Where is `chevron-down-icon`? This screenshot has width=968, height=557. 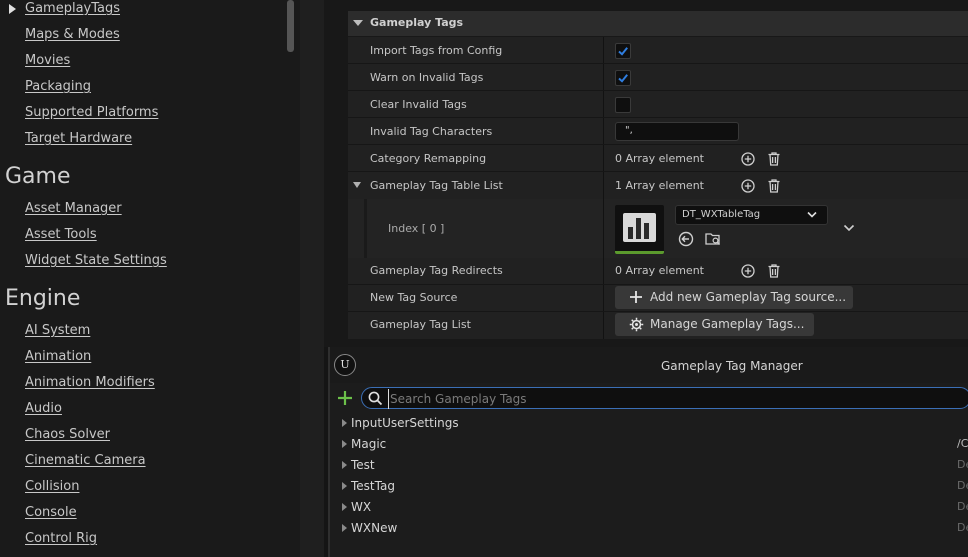 chevron-down-icon is located at coordinates (849, 228).